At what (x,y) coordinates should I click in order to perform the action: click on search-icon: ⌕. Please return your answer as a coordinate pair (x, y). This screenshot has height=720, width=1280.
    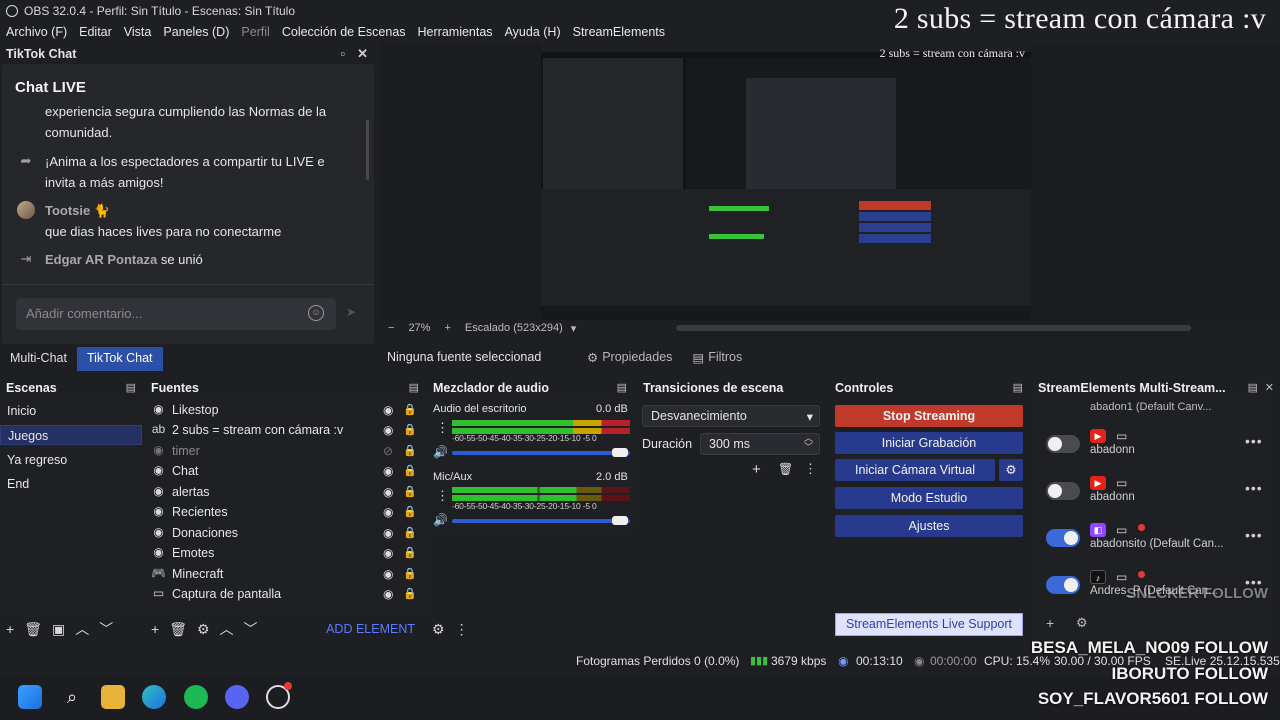
    Looking at the image, I should click on (72, 697).